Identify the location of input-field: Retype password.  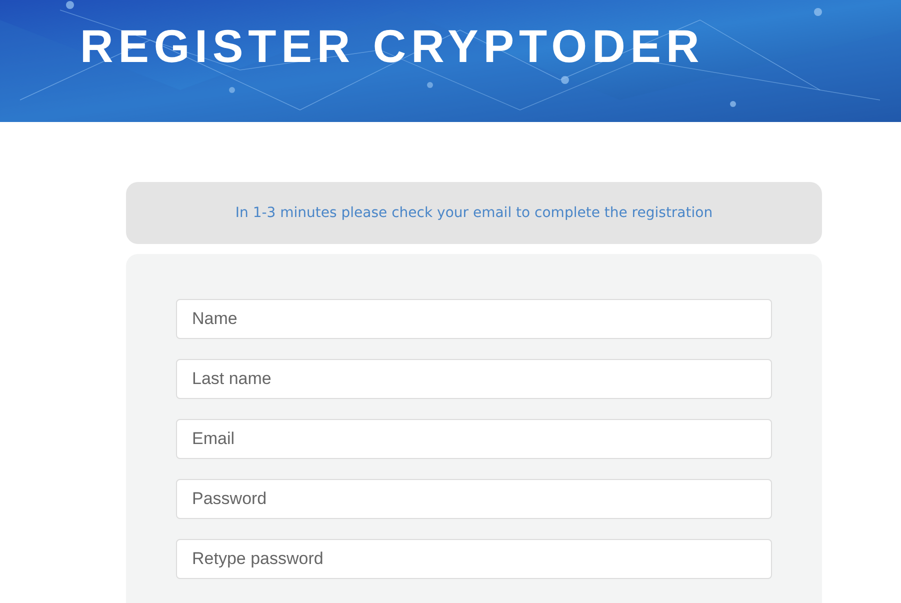
(474, 559).